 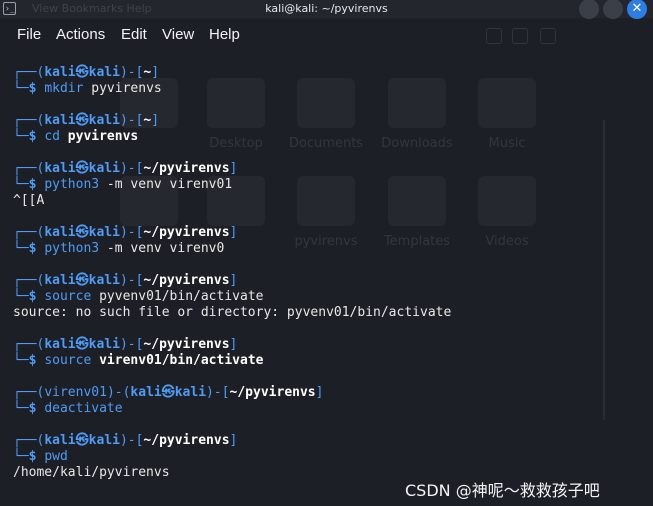 I want to click on command-line: └─$ cd pyvirenvs, so click(x=328, y=137).